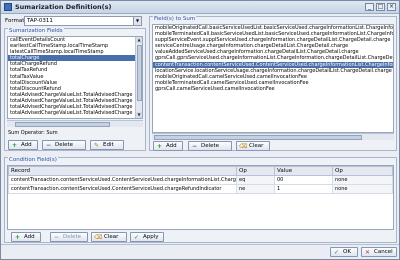  I want to click on add-summarization-button: + Add, so click(23, 145).